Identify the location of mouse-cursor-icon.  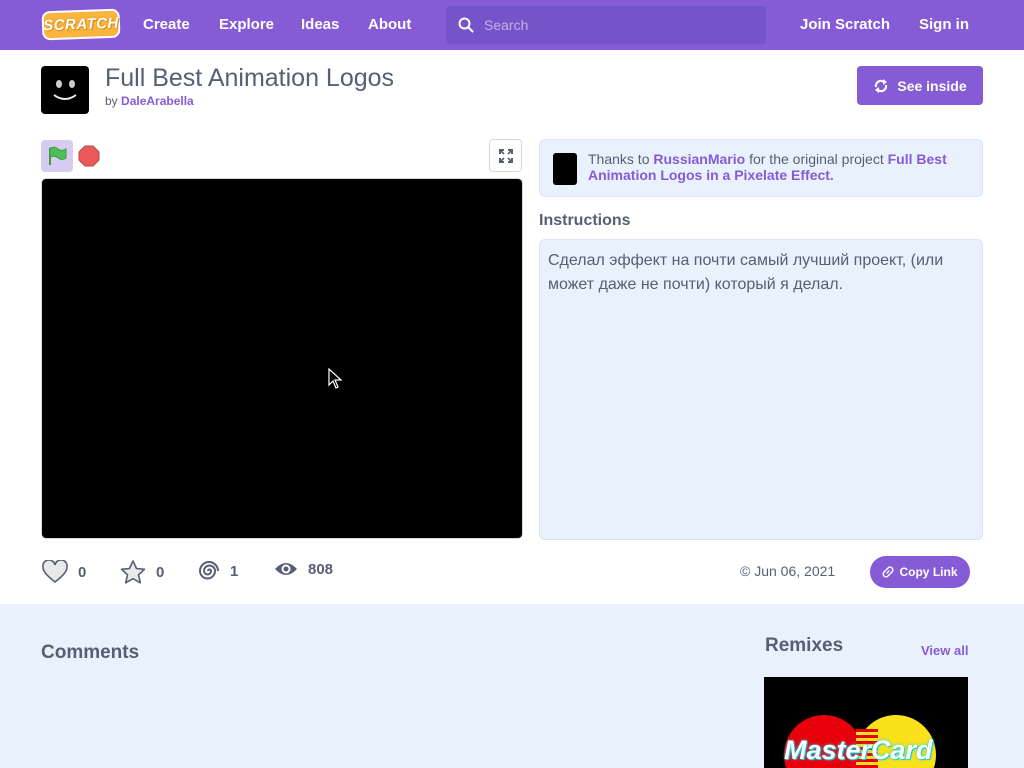
(335, 378).